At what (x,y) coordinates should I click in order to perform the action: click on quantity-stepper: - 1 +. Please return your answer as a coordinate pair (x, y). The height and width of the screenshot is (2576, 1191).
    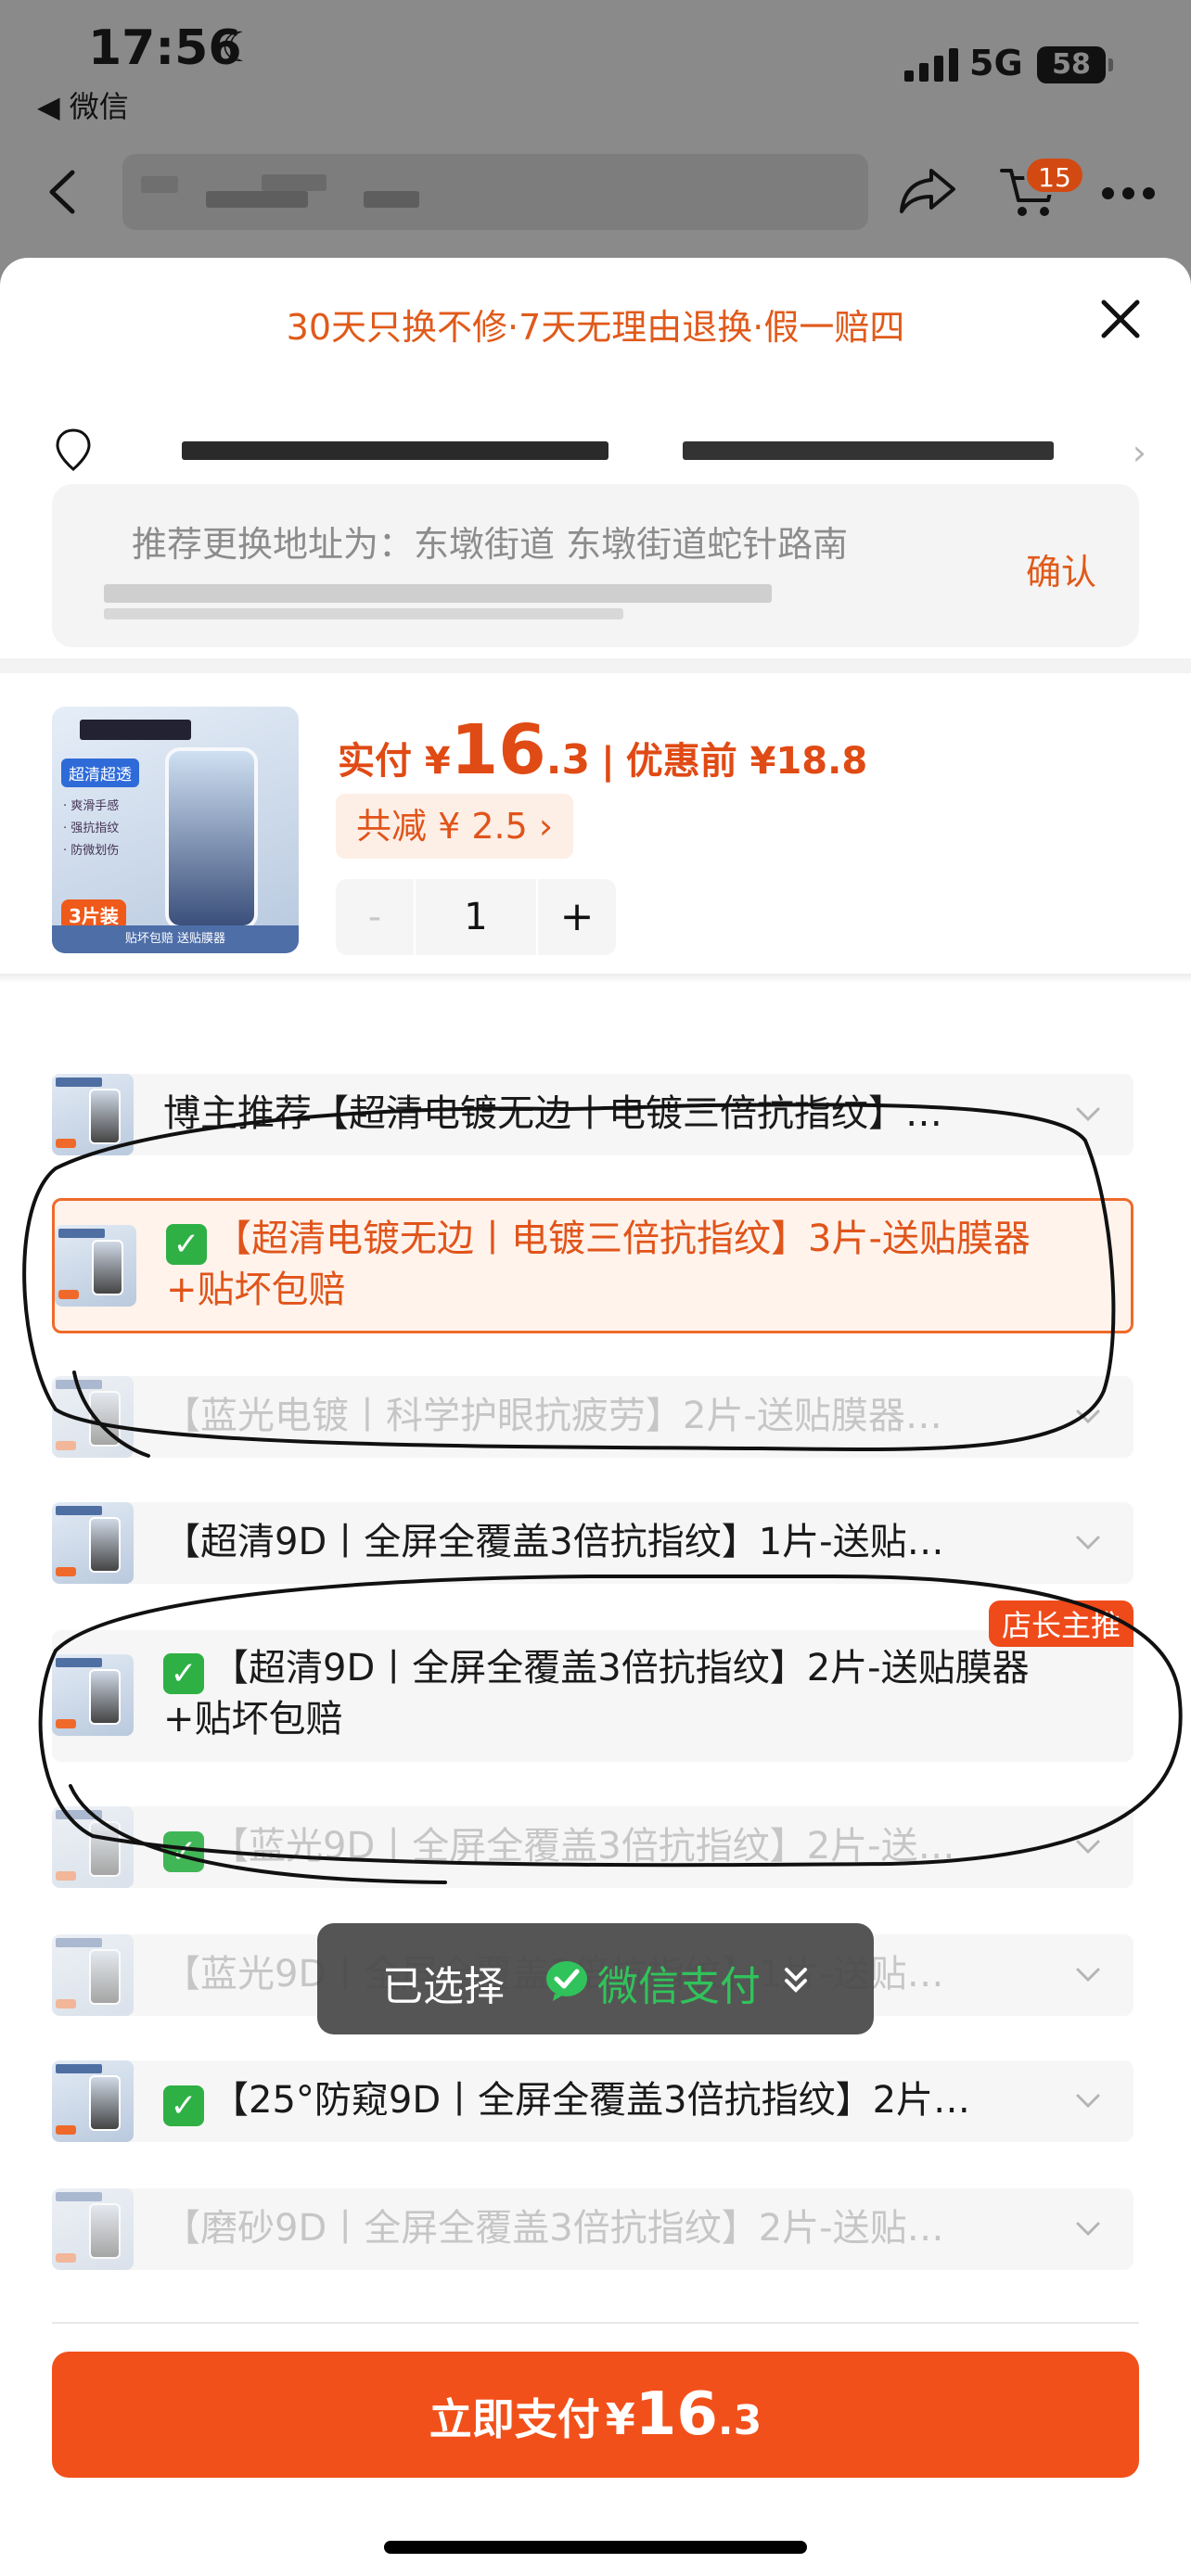
    Looking at the image, I should click on (476, 917).